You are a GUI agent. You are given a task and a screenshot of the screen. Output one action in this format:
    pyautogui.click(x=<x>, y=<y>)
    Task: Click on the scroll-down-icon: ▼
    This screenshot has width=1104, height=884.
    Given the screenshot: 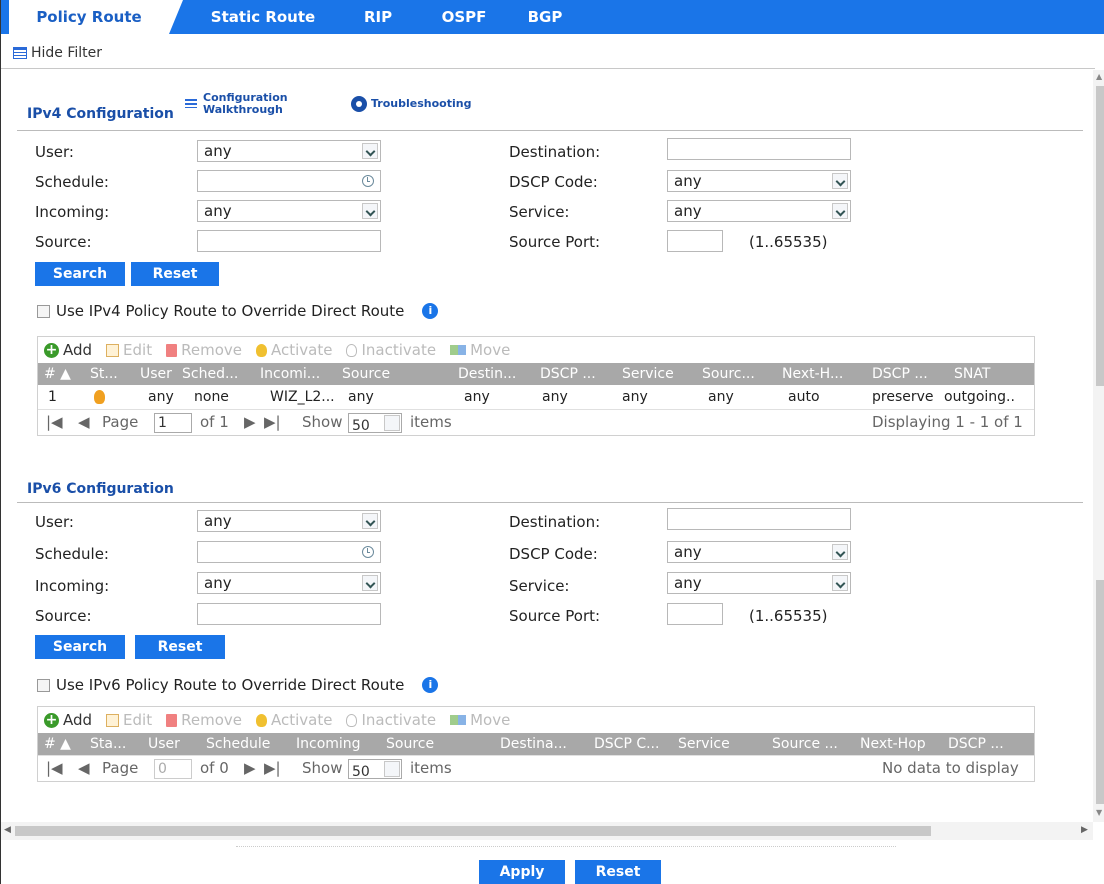 What is the action you would take?
    pyautogui.click(x=1099, y=812)
    